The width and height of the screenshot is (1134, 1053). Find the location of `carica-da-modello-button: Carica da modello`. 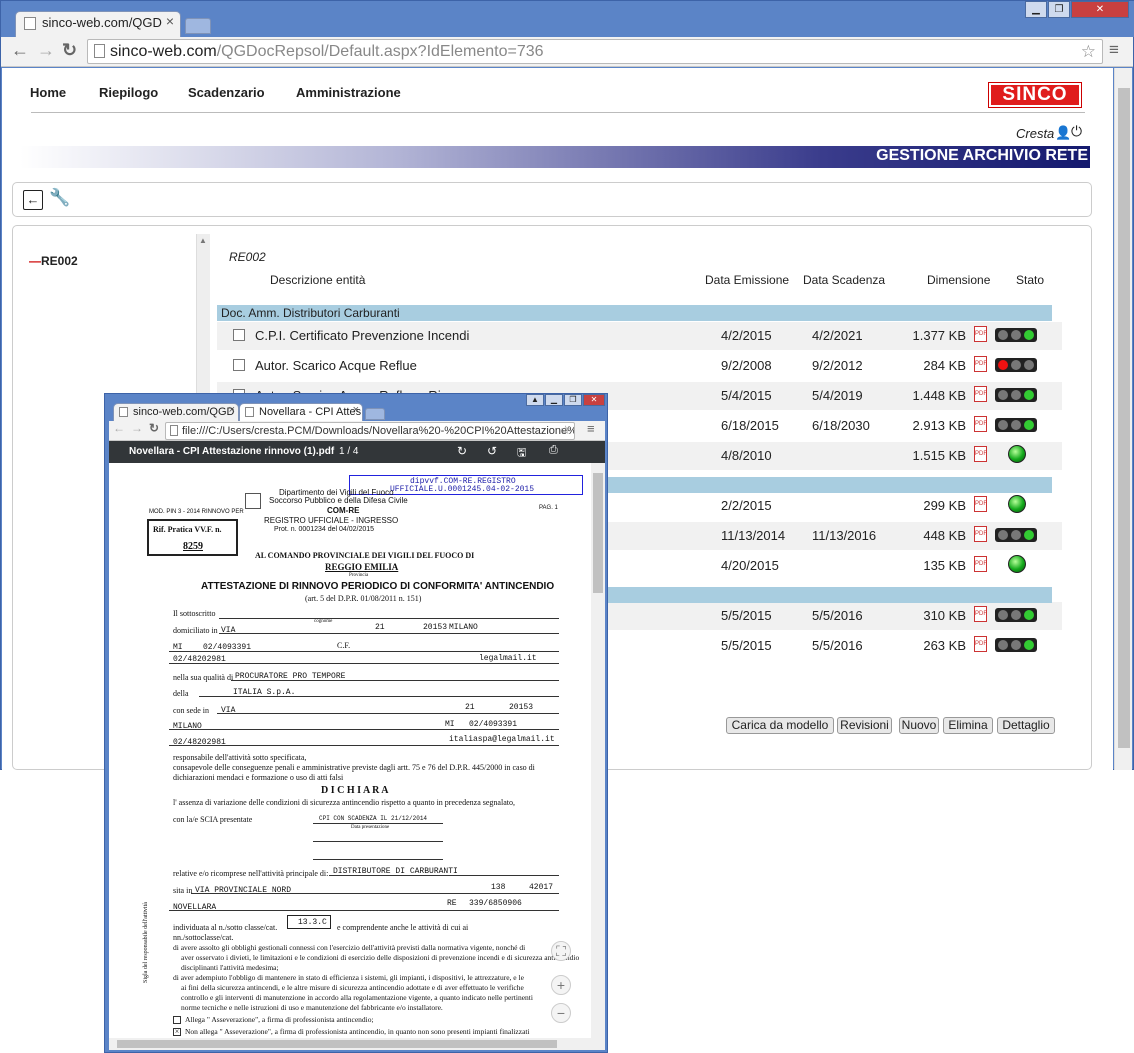

carica-da-modello-button: Carica da modello is located at coordinates (780, 725).